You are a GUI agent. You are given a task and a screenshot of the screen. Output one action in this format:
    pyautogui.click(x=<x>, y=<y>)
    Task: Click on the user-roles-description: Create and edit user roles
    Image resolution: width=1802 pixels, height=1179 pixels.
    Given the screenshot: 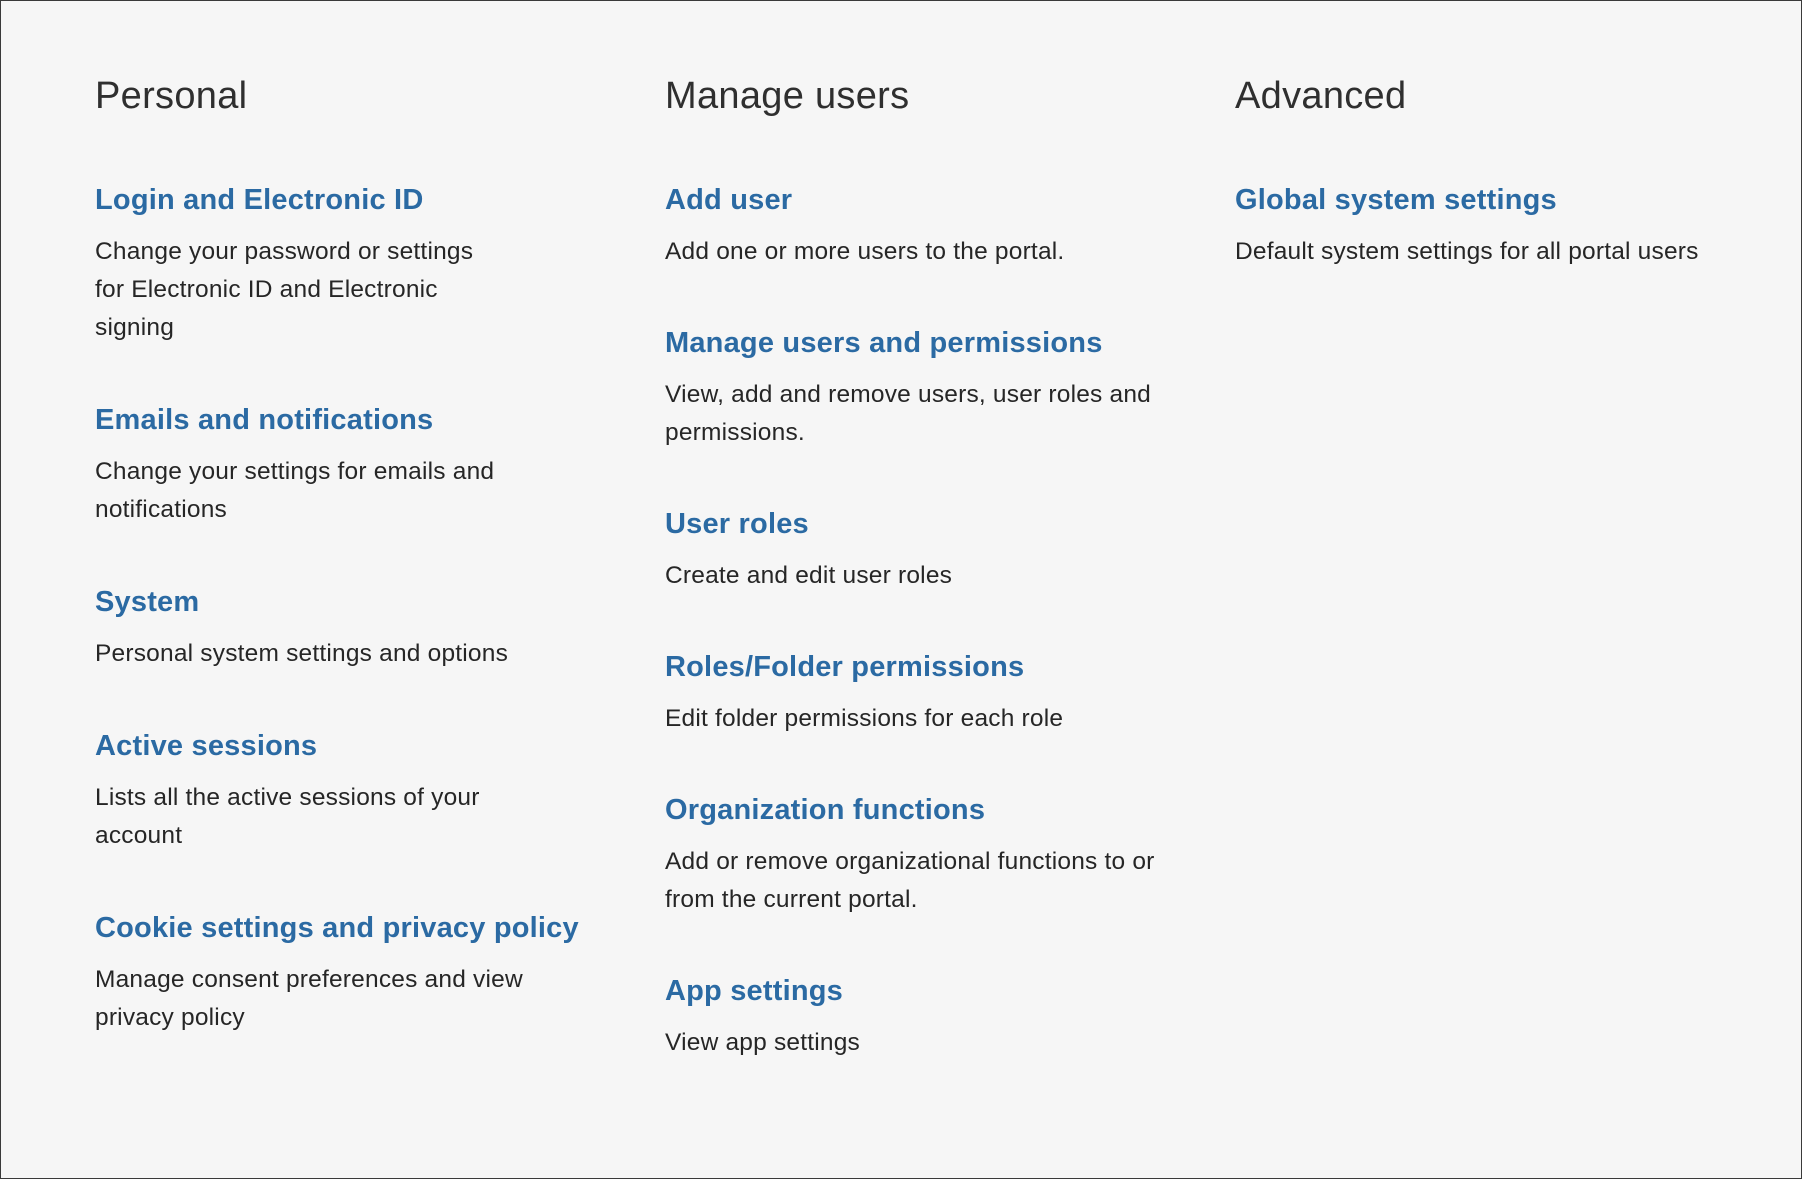 What is the action you would take?
    pyautogui.click(x=809, y=575)
    